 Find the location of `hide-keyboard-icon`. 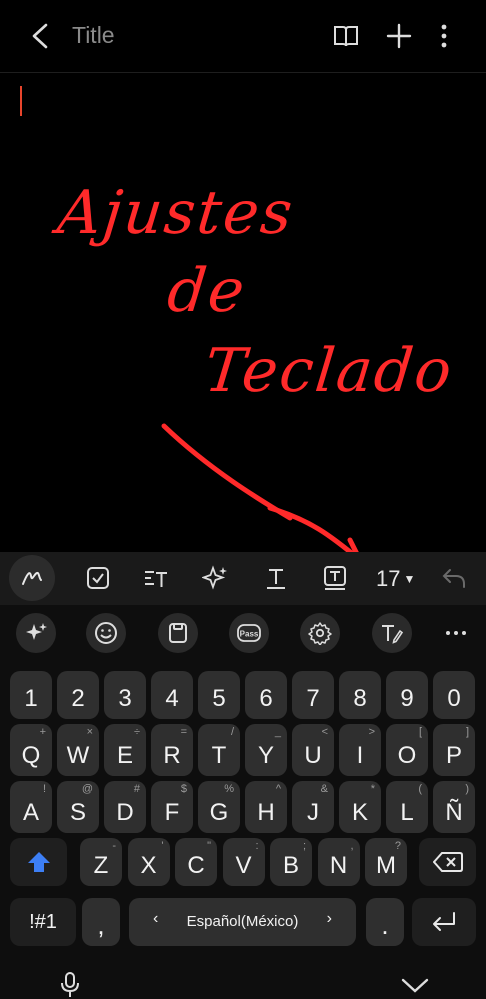

hide-keyboard-icon is located at coordinates (415, 986).